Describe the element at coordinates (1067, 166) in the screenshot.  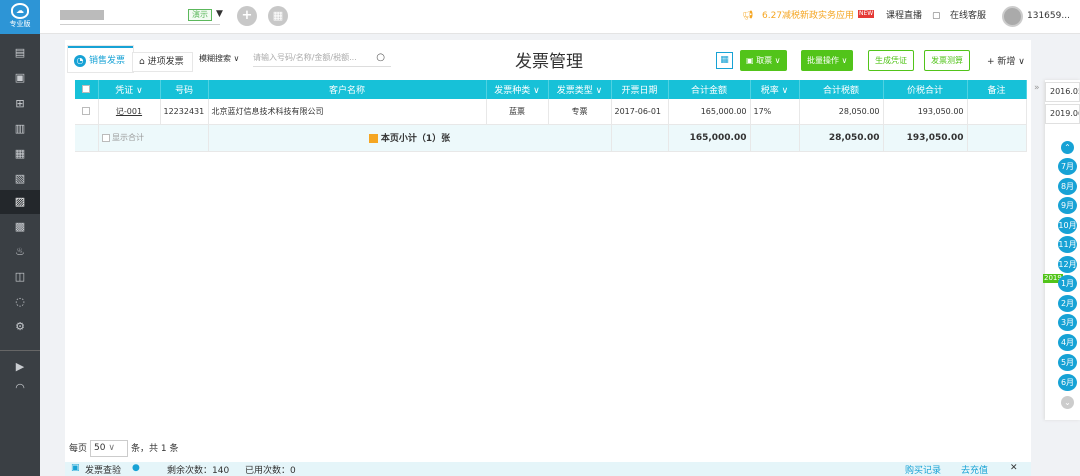
I see `month-7: 7月` at that location.